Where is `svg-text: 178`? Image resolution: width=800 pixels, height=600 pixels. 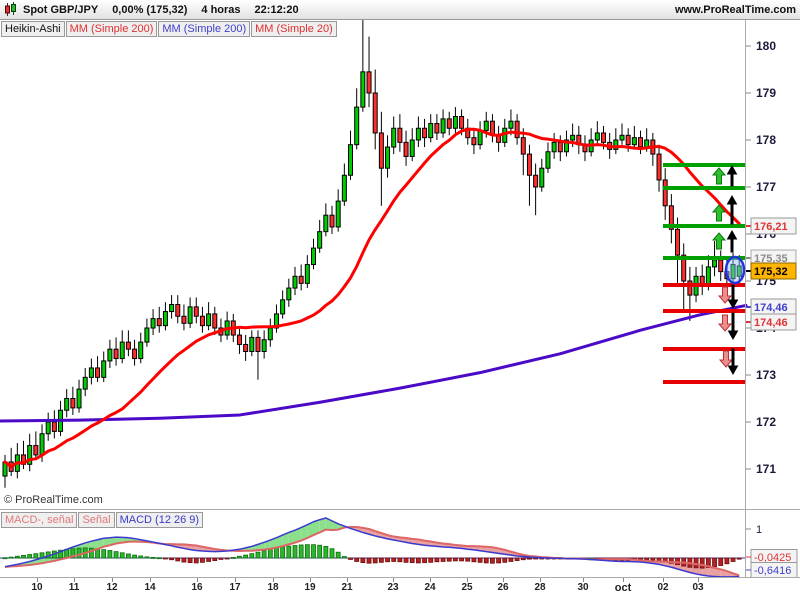
svg-text: 178 is located at coordinates (766, 140).